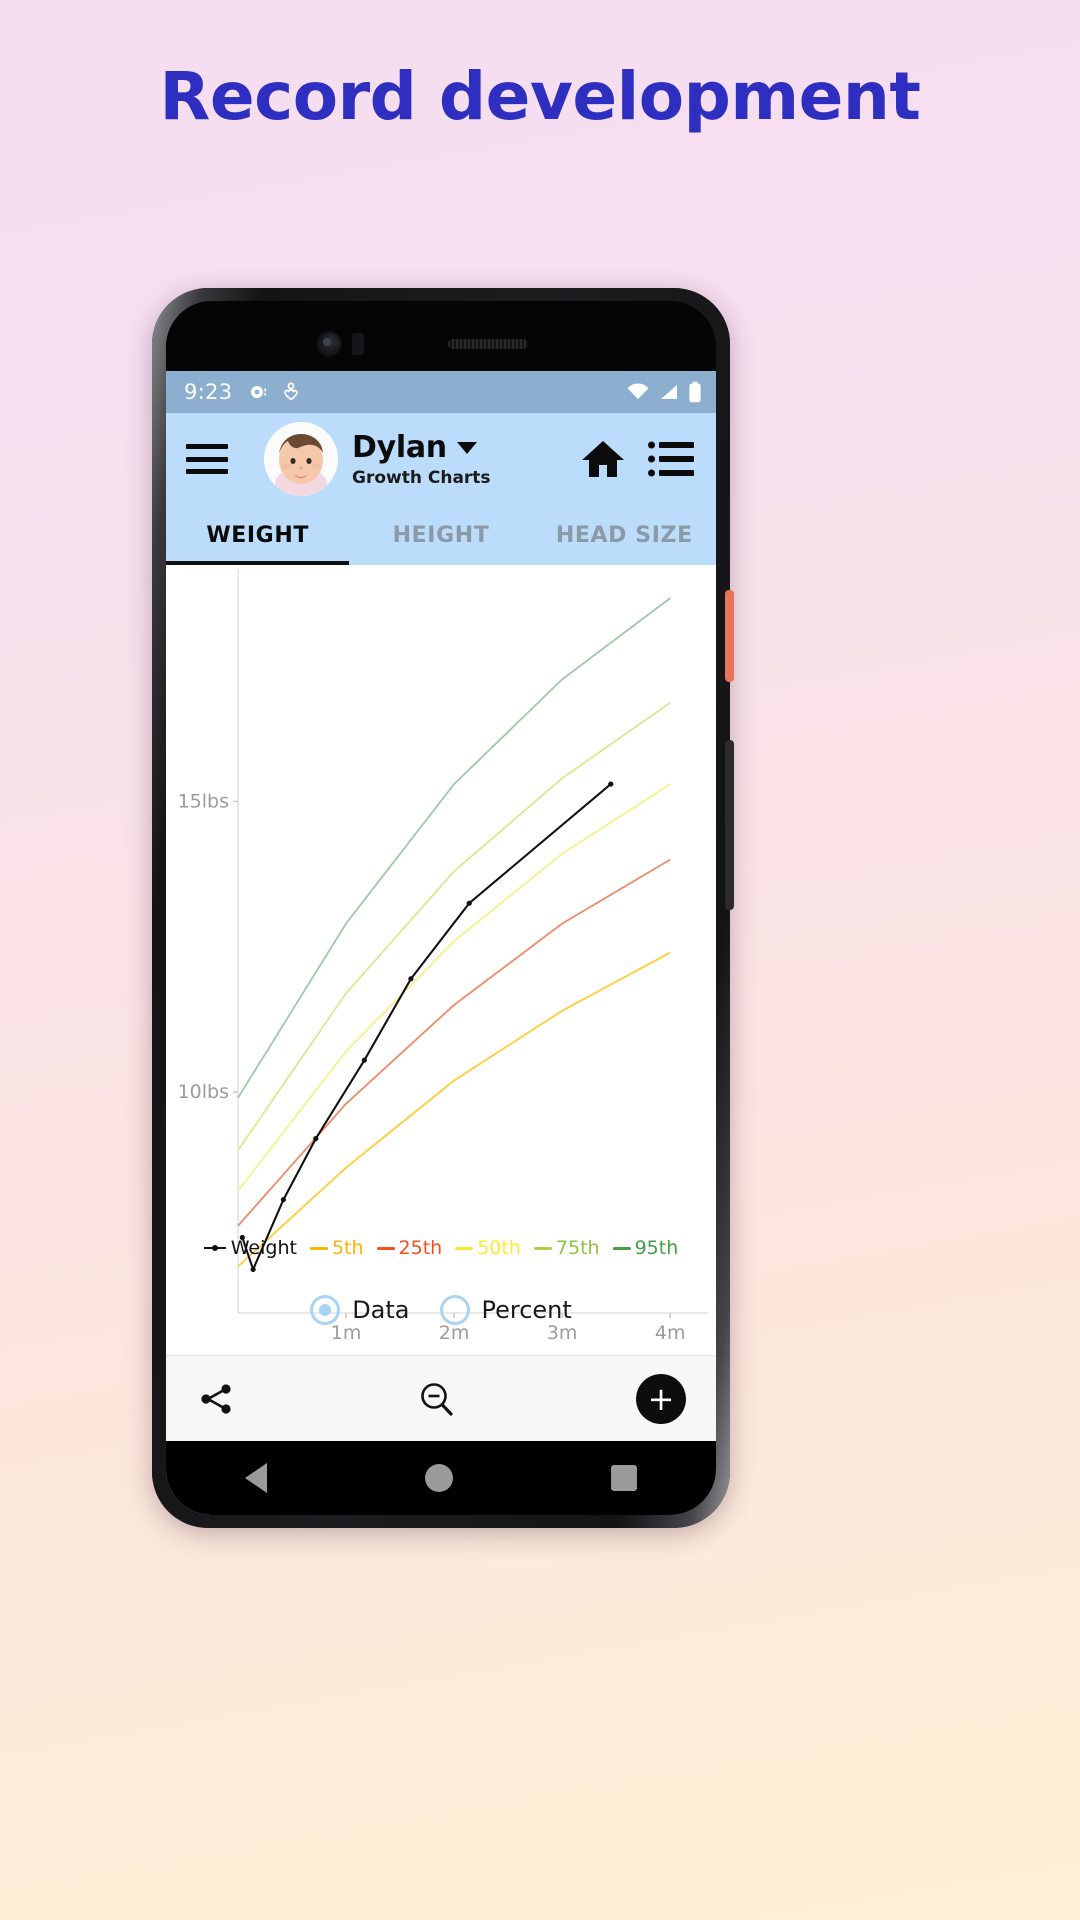 The width and height of the screenshot is (1080, 1920). Describe the element at coordinates (670, 1333) in the screenshot. I see `svg-text: 4m` at that location.